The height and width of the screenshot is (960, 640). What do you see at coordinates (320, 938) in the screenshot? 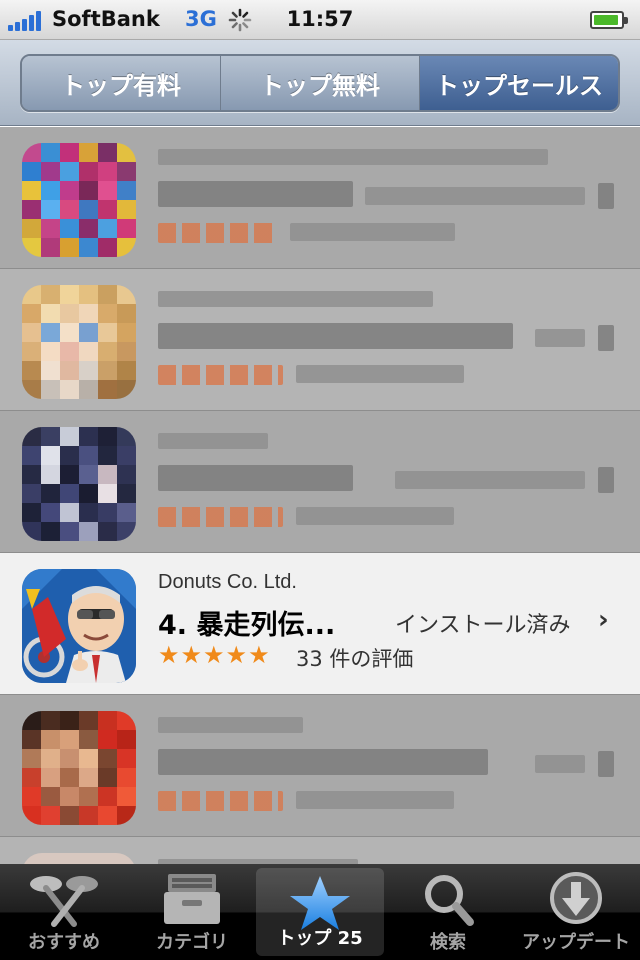
I see `tab-label: トップ 25` at bounding box center [320, 938].